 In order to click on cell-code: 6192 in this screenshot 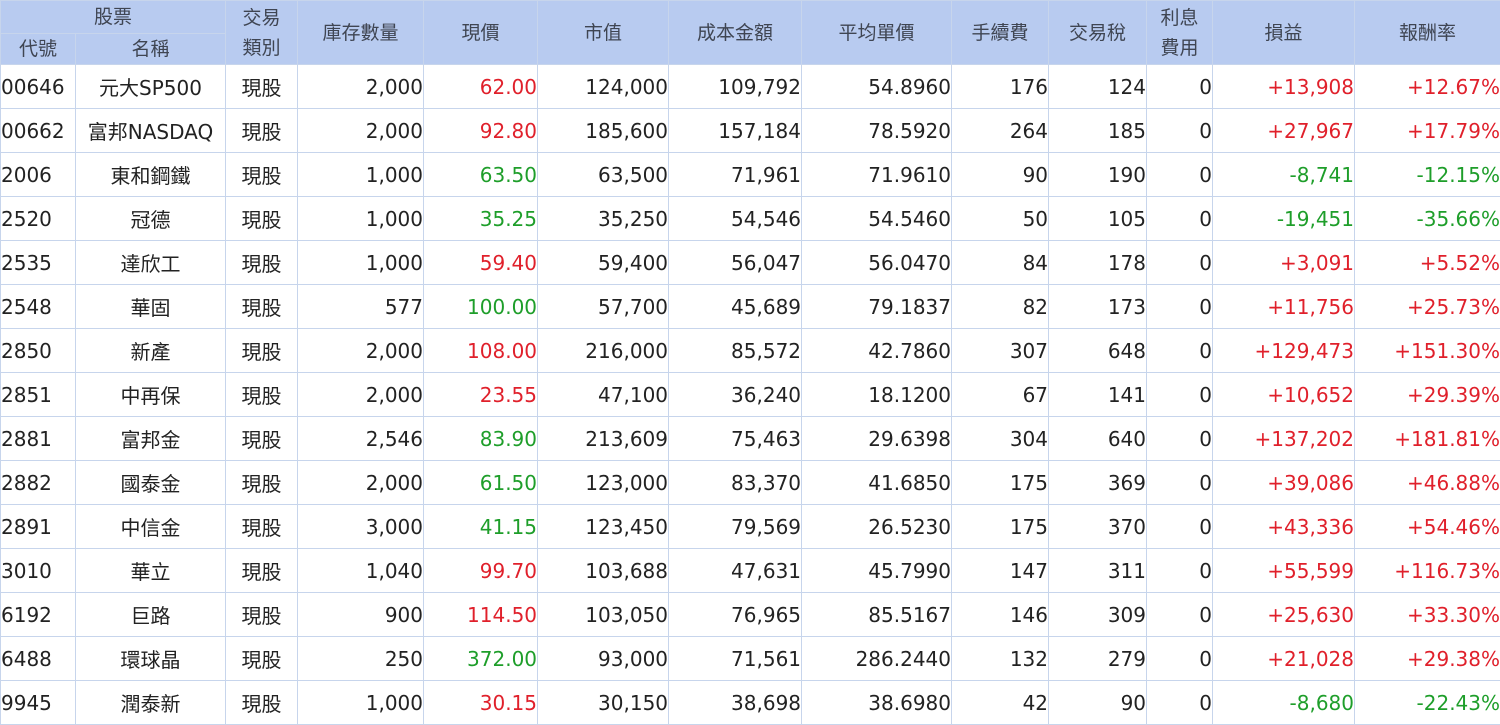, I will do `click(38, 615)`.